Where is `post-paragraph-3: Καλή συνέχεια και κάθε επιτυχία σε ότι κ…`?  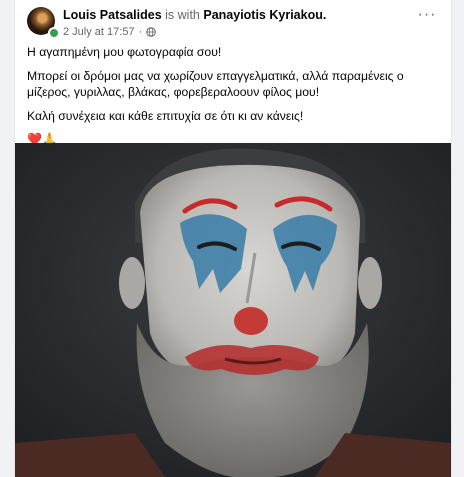 post-paragraph-3: Καλή συνέχεια και κάθε επιτυχία σε ότι κ… is located at coordinates (165, 116).